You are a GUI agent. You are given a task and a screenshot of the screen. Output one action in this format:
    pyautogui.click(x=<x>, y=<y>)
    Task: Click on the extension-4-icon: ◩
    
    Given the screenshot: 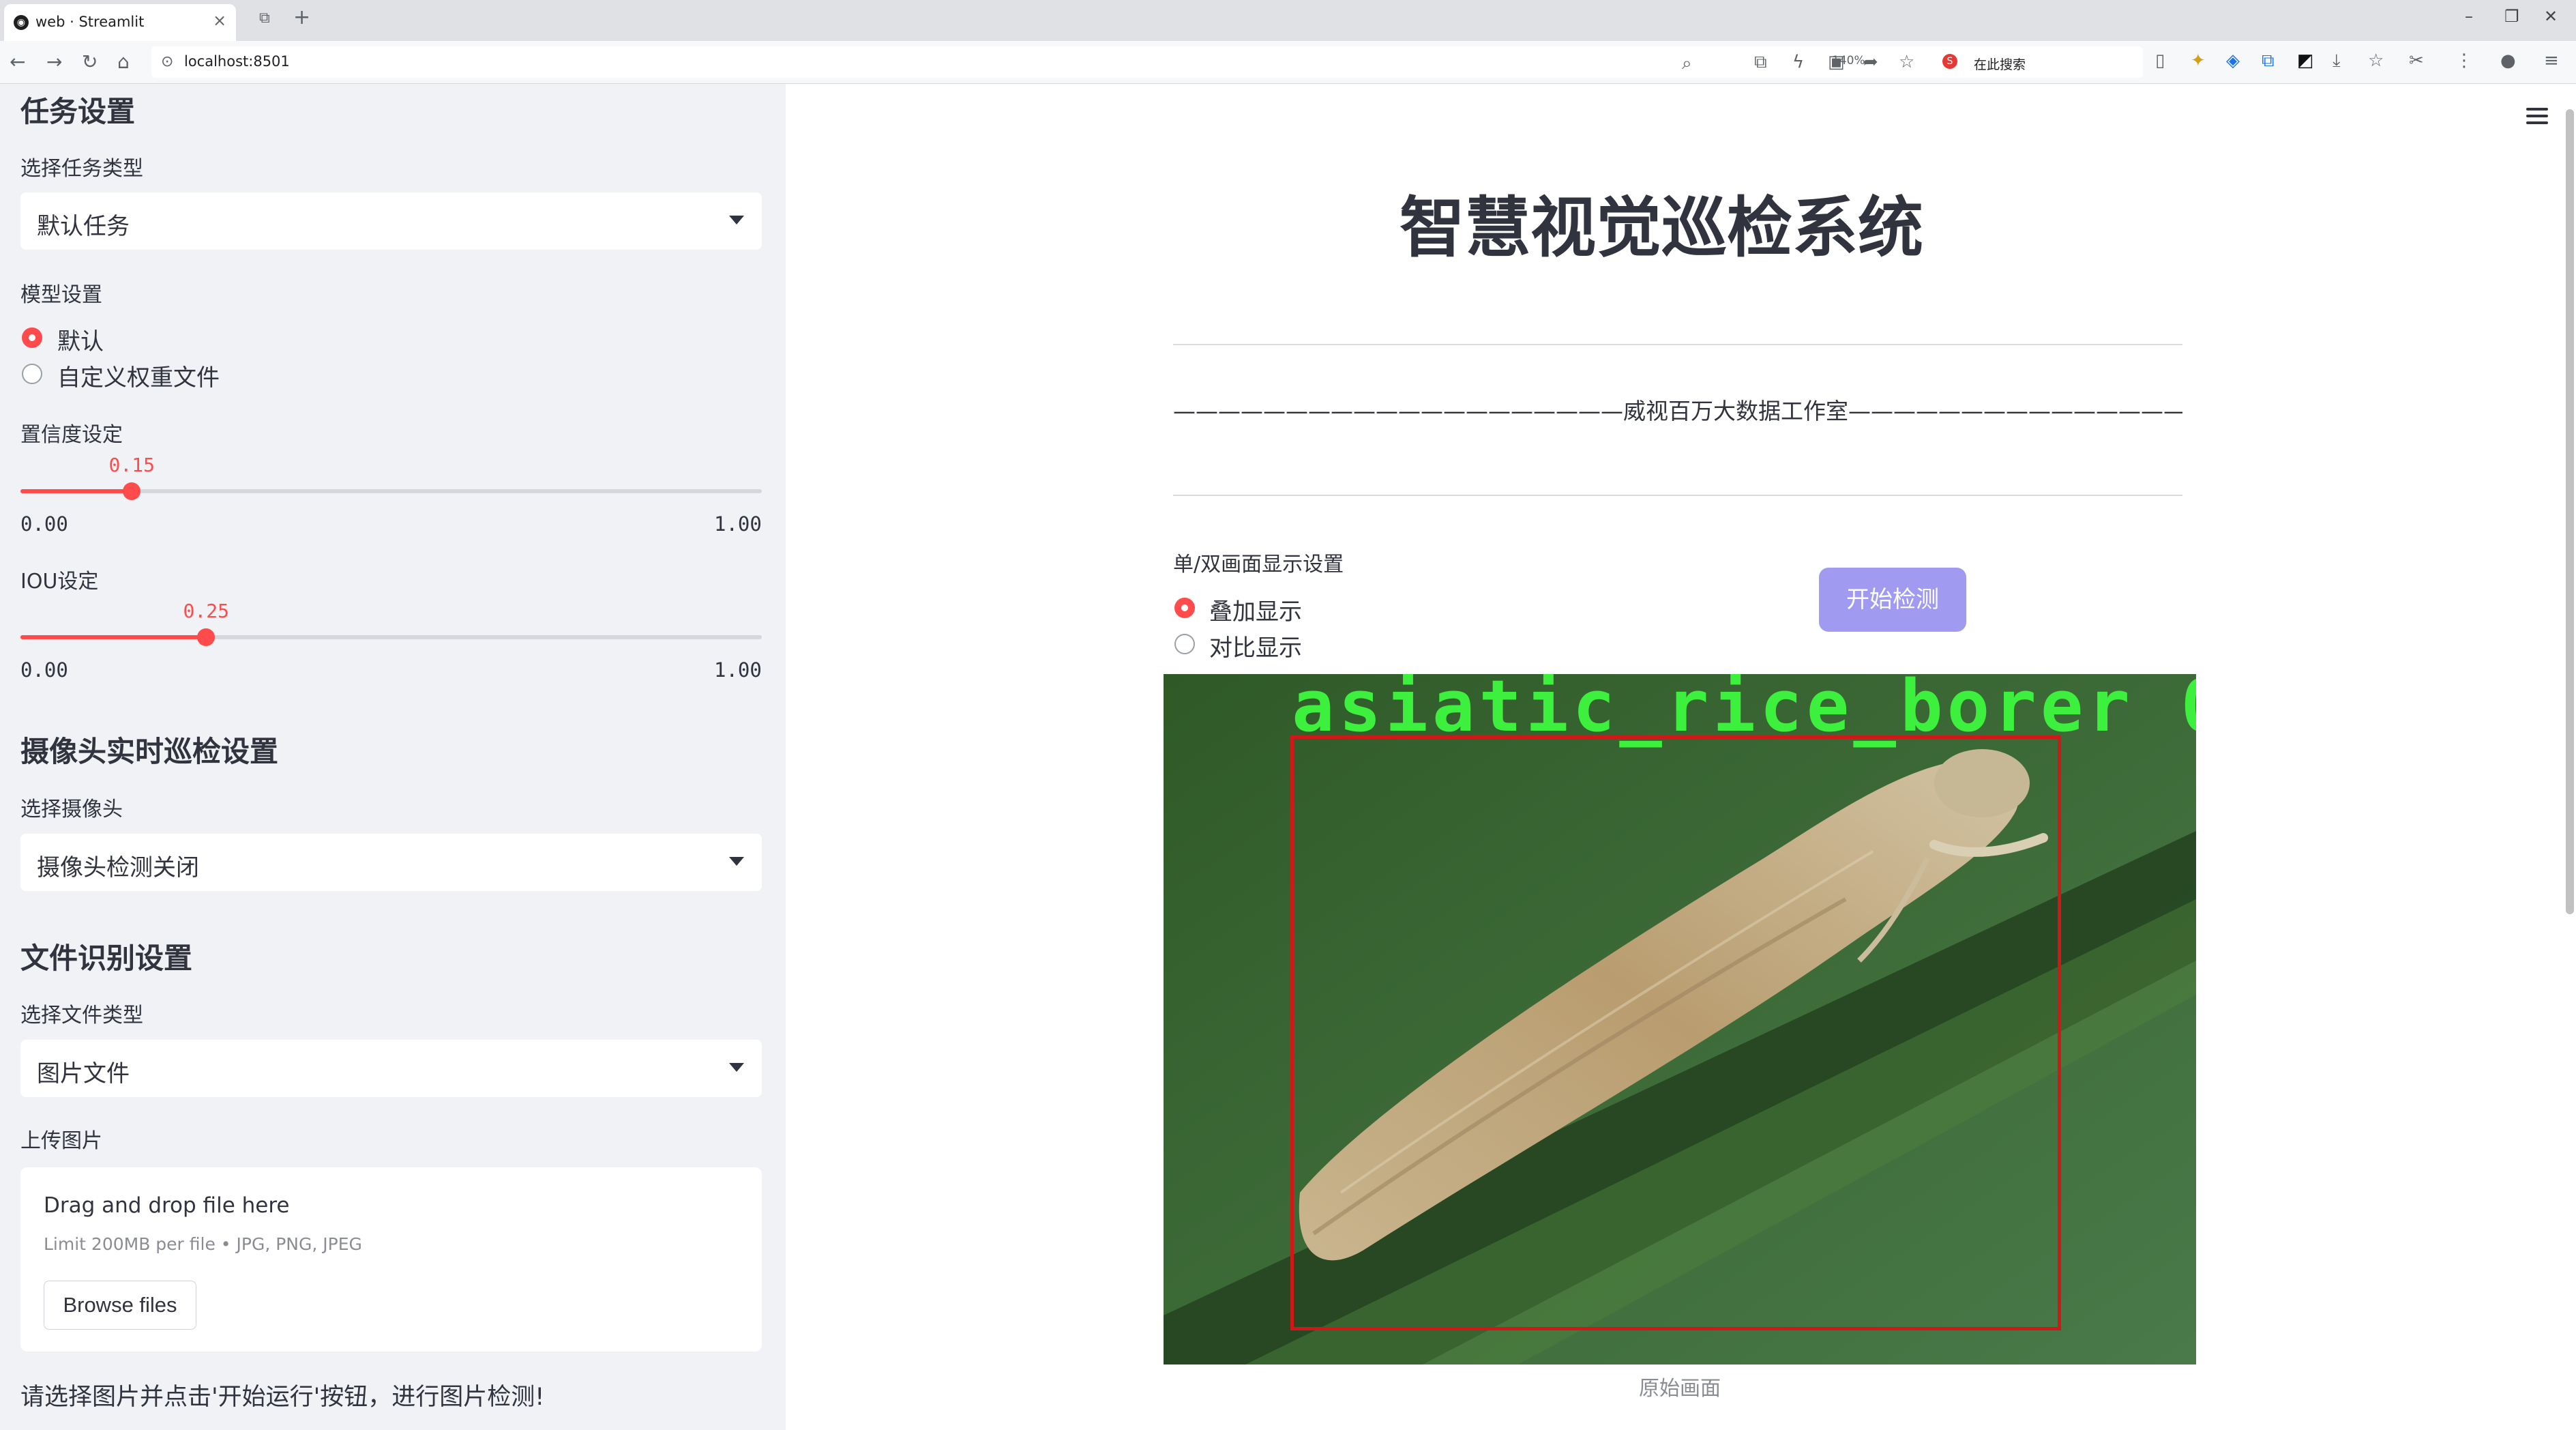 What is the action you would take?
    pyautogui.click(x=2305, y=60)
    